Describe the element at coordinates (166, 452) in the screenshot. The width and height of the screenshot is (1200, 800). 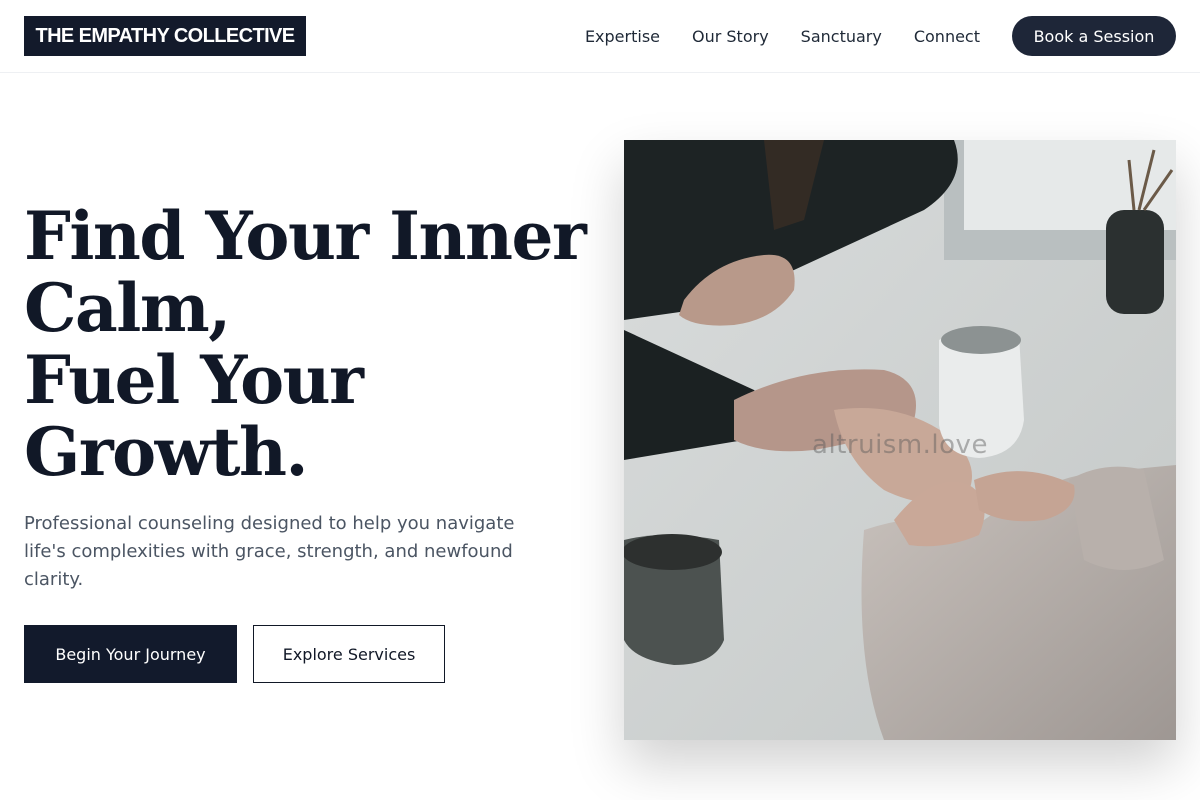
I see `headline-line: Growth.` at that location.